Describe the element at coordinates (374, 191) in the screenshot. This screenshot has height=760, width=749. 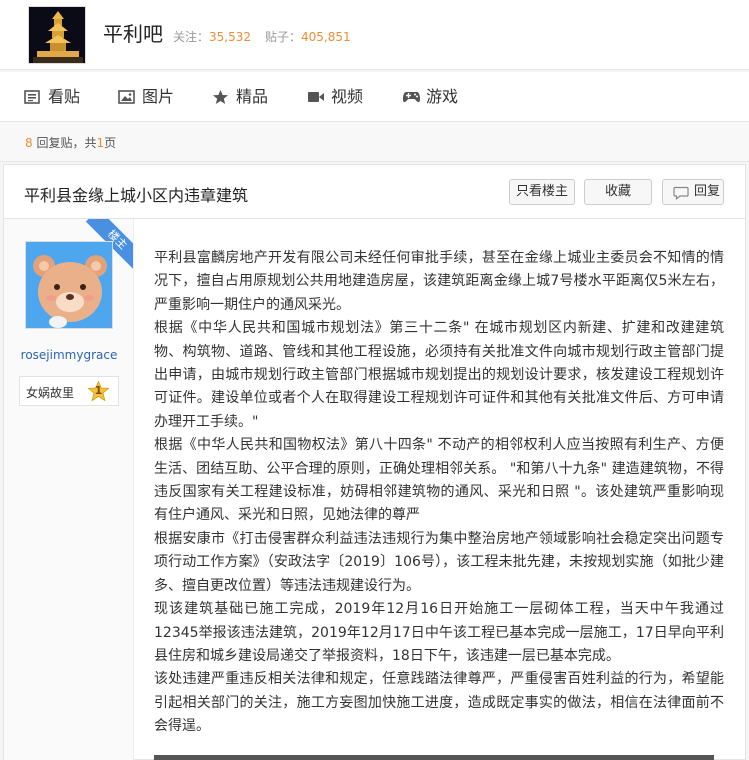
I see `thread-title-bar: 平利县金缘上城小区内违章建筑 只看楼主 收藏 回复` at that location.